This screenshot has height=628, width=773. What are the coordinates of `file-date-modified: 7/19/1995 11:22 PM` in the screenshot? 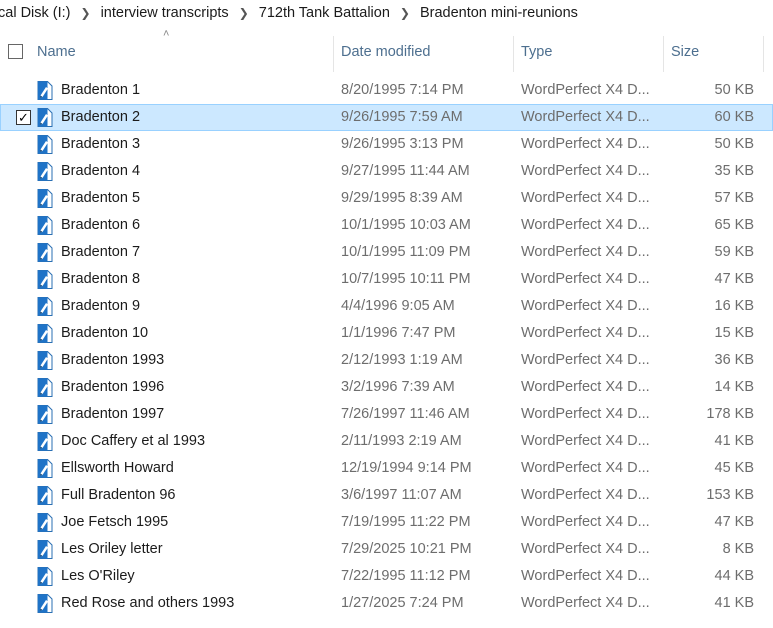 It's located at (406, 522).